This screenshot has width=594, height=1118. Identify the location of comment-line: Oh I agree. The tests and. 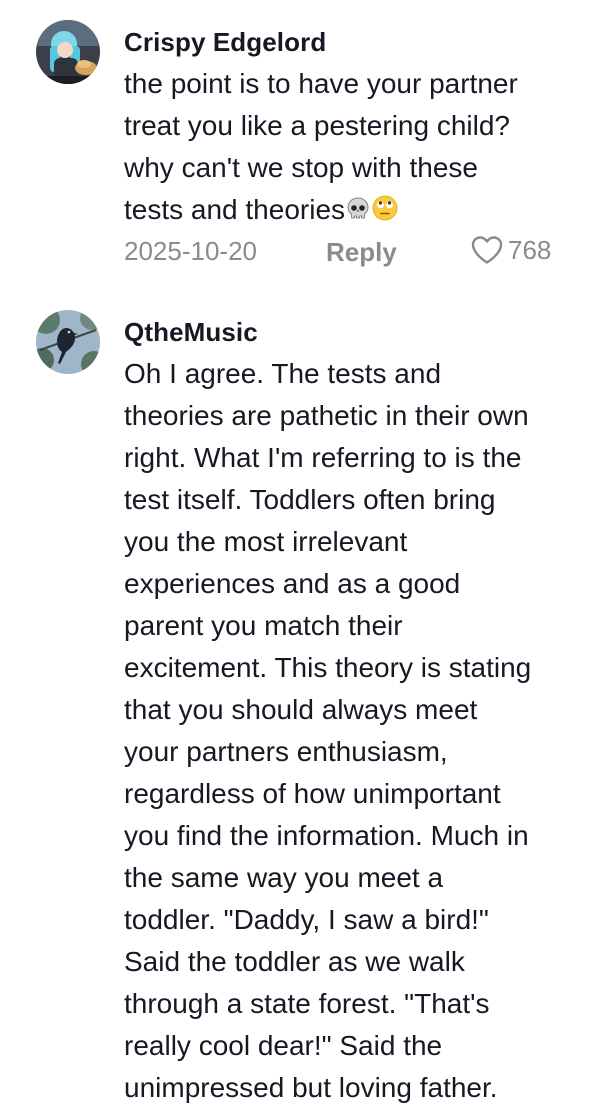
(283, 373).